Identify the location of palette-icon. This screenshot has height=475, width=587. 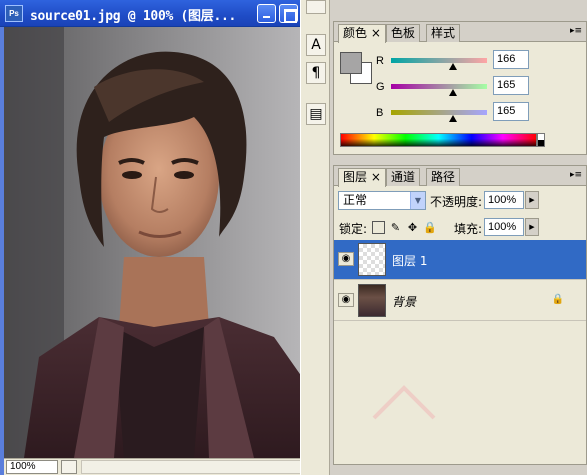
(316, 7).